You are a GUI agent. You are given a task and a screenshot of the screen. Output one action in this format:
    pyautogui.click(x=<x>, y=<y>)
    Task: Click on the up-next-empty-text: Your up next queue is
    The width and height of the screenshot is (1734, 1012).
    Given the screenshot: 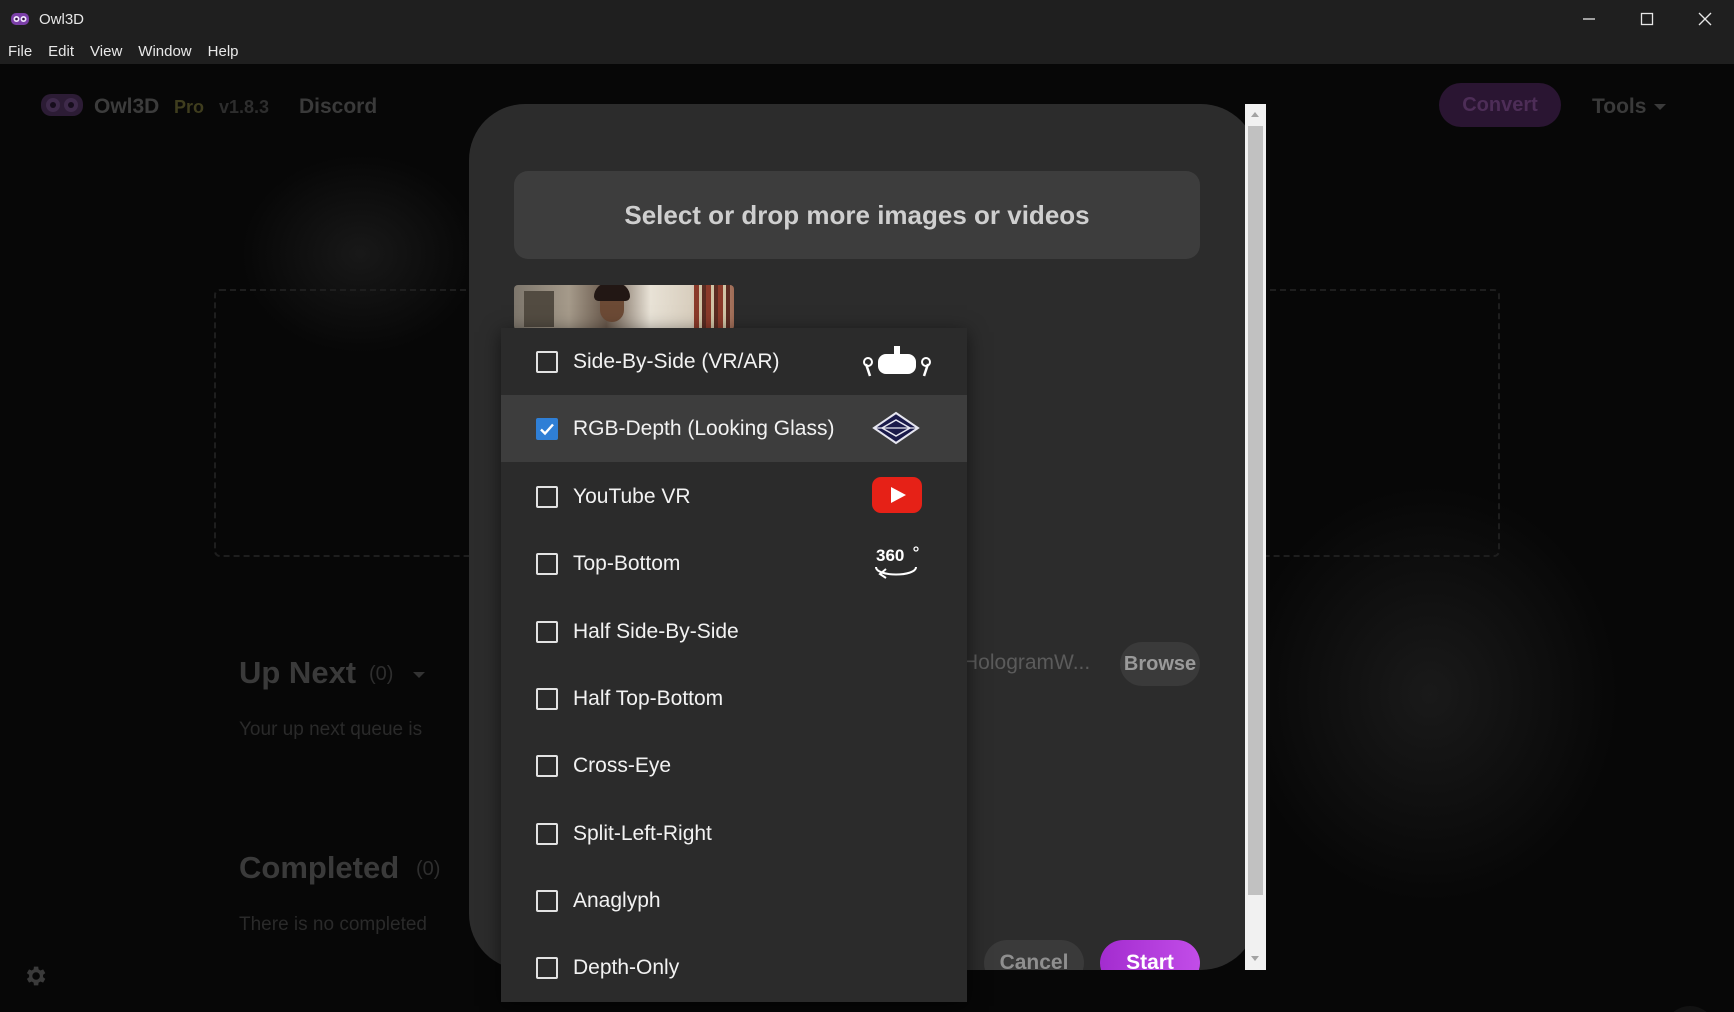 What is the action you would take?
    pyautogui.click(x=331, y=729)
    